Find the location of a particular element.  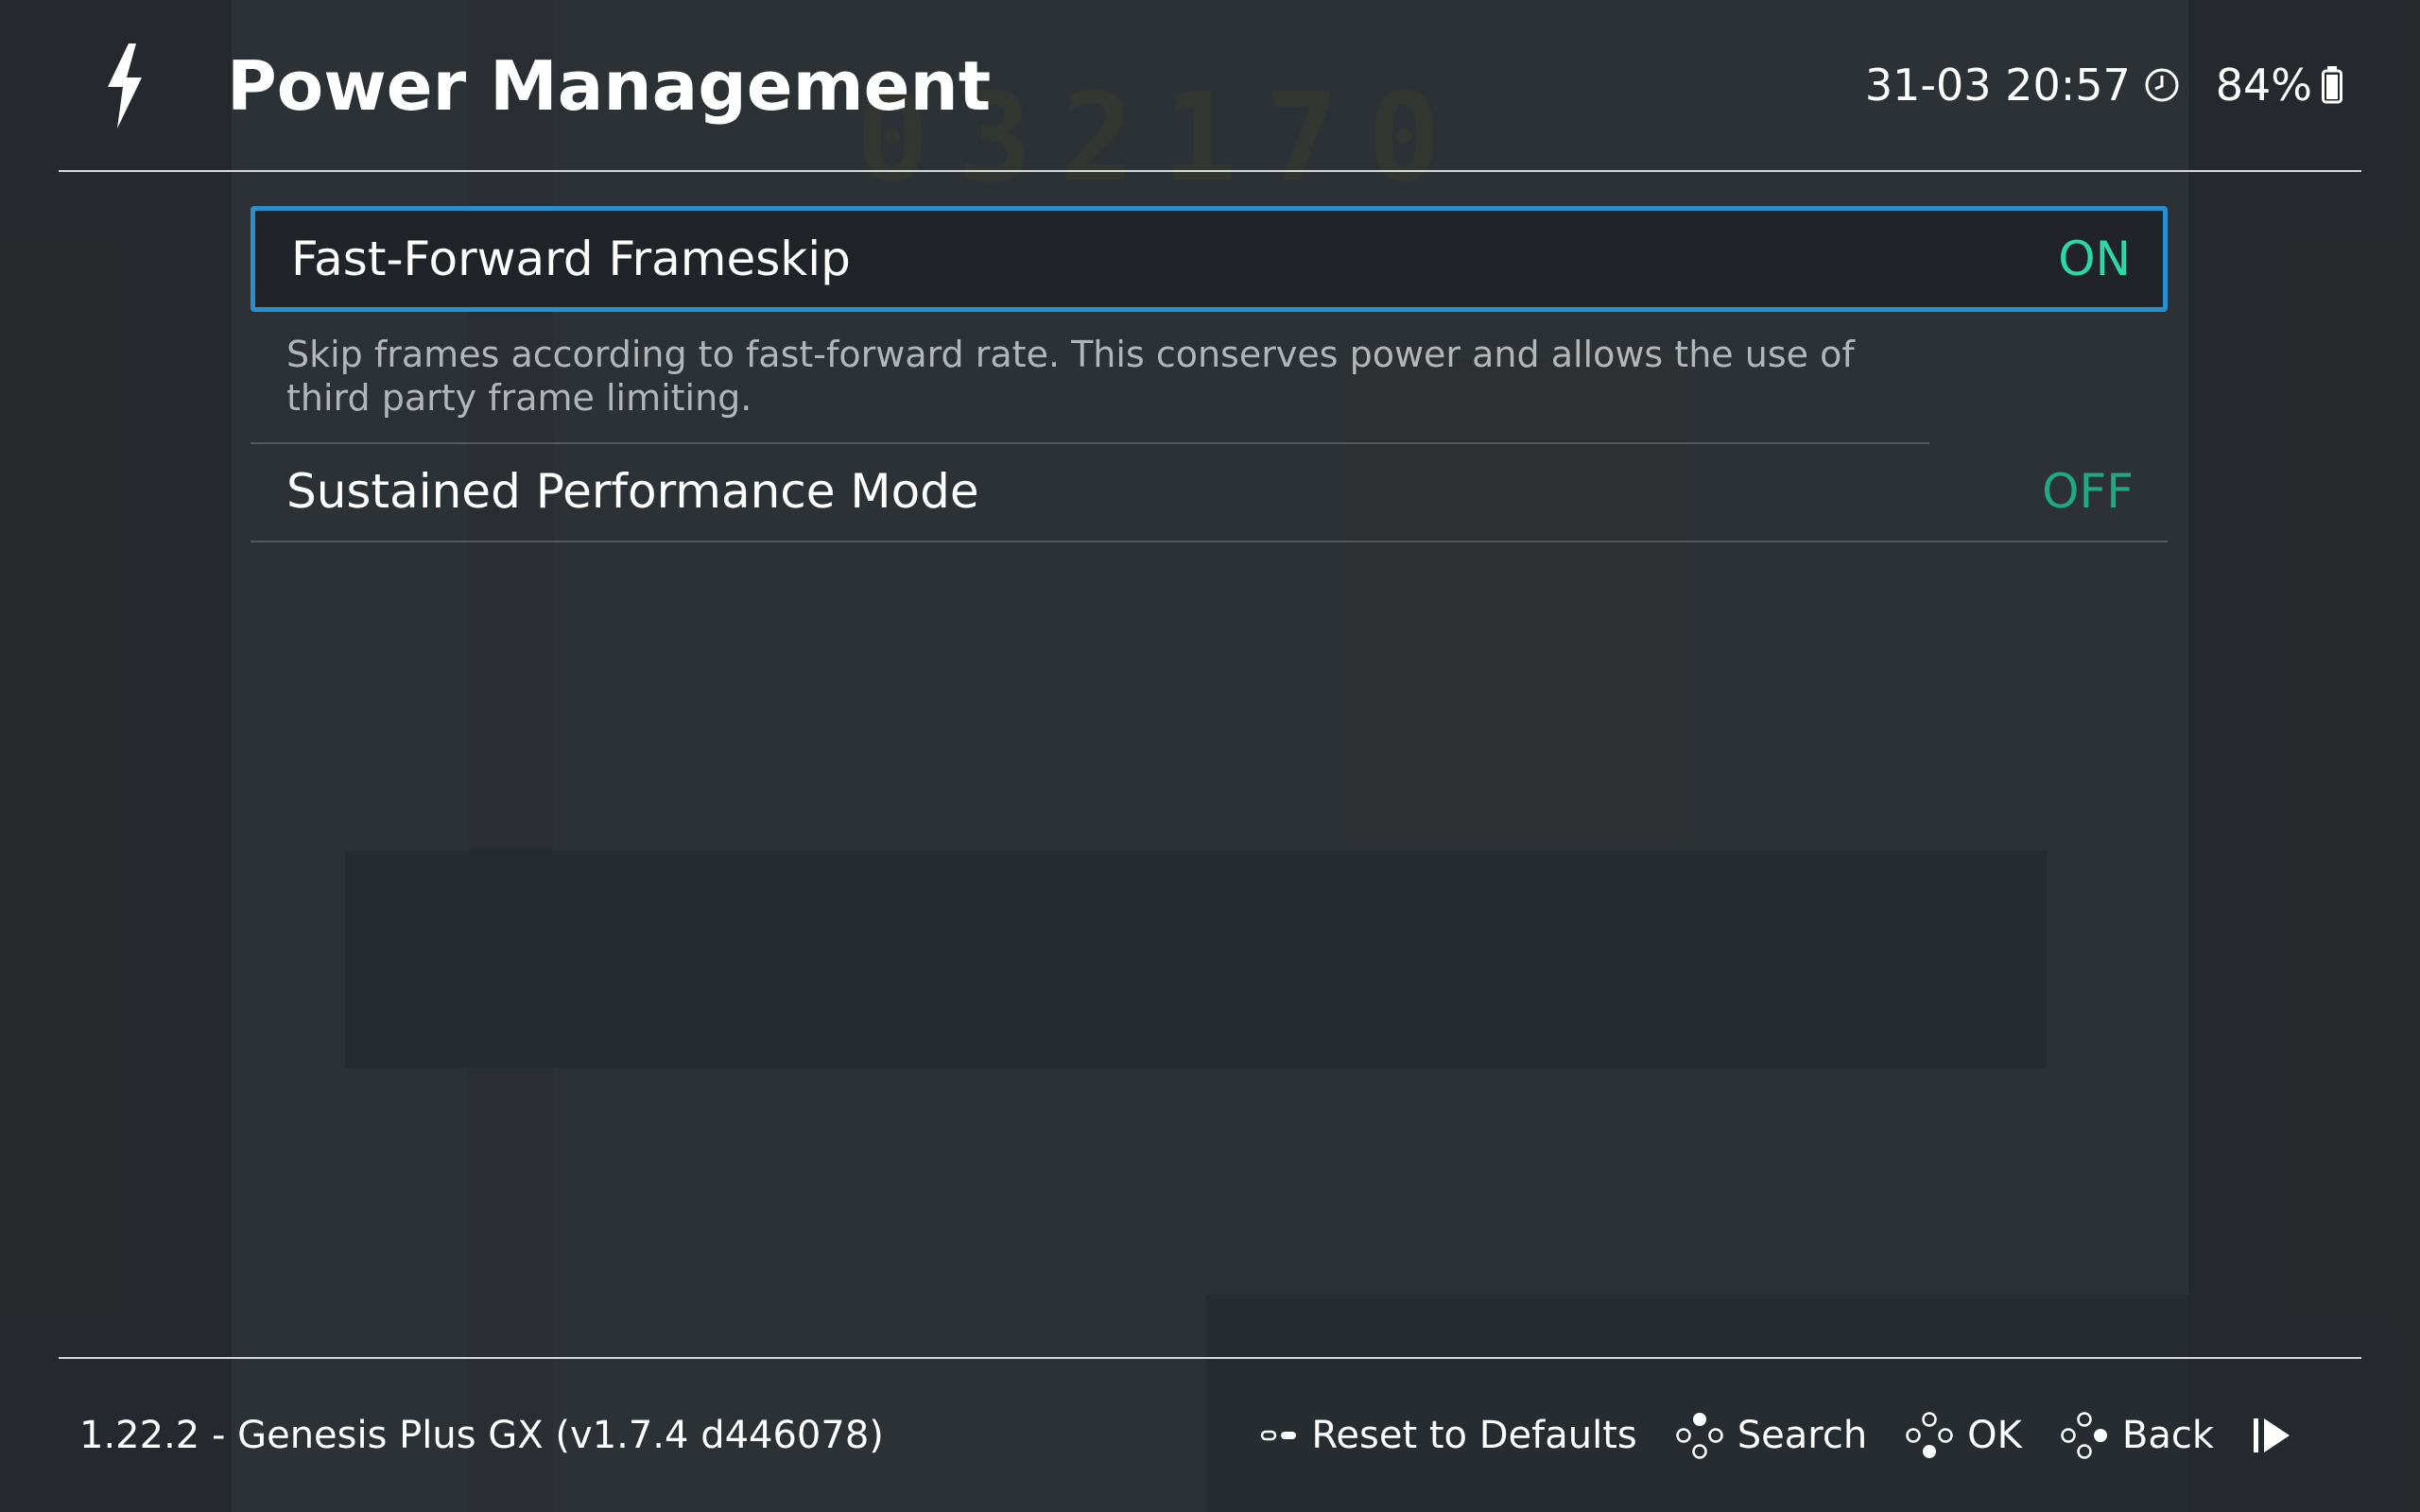

setting-value: OFF is located at coordinates (2088, 491).